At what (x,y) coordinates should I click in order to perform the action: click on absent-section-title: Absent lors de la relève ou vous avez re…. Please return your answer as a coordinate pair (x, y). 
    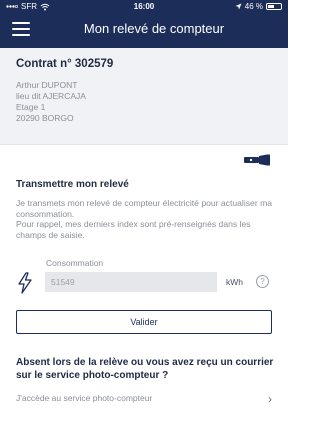
    Looking at the image, I should click on (145, 369).